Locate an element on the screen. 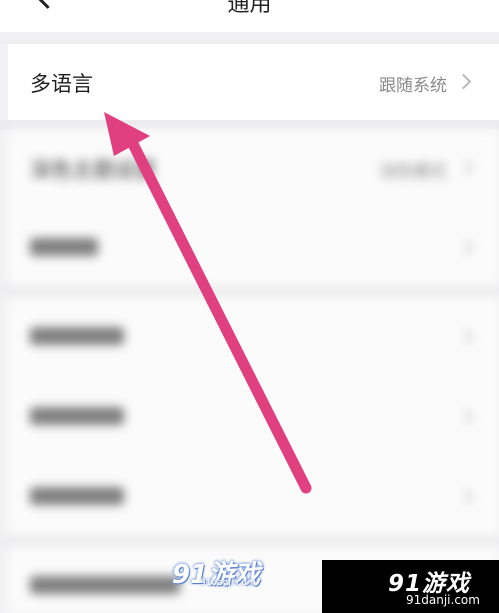 Image resolution: width=499 pixels, height=613 pixels. setting-row-language: 多语言 跟随系统 is located at coordinates (253, 82).